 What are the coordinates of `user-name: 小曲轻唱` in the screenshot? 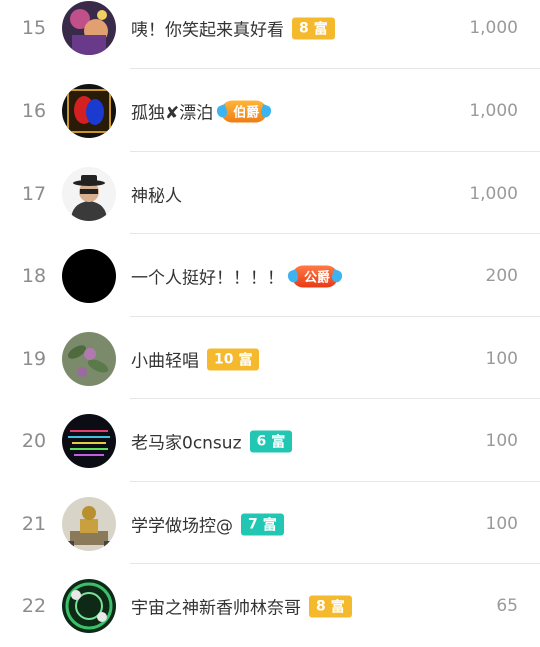 It's located at (165, 361).